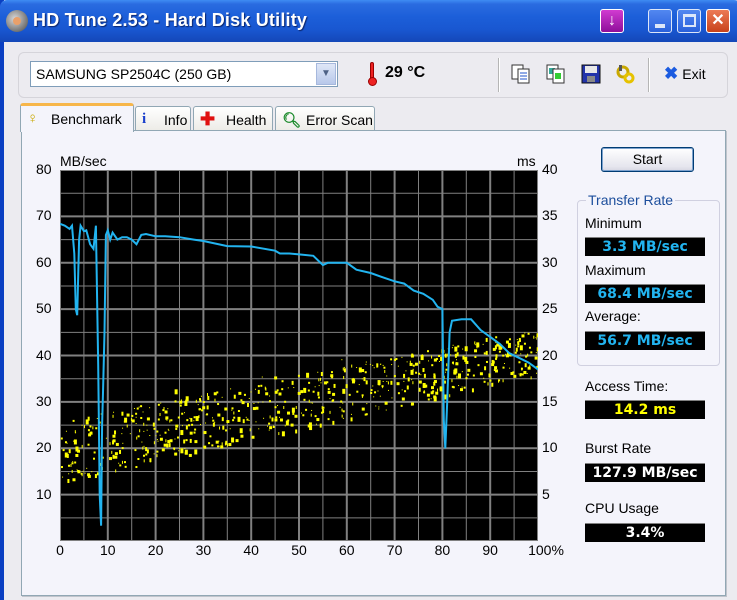  I want to click on x-tick-label: 10, so click(108, 550).